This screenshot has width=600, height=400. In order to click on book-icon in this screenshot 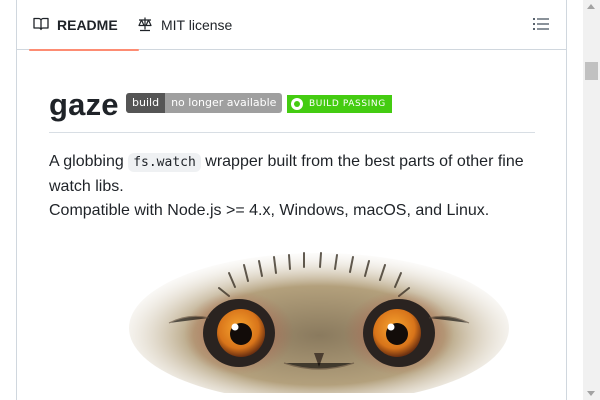, I will do `click(45, 25)`.